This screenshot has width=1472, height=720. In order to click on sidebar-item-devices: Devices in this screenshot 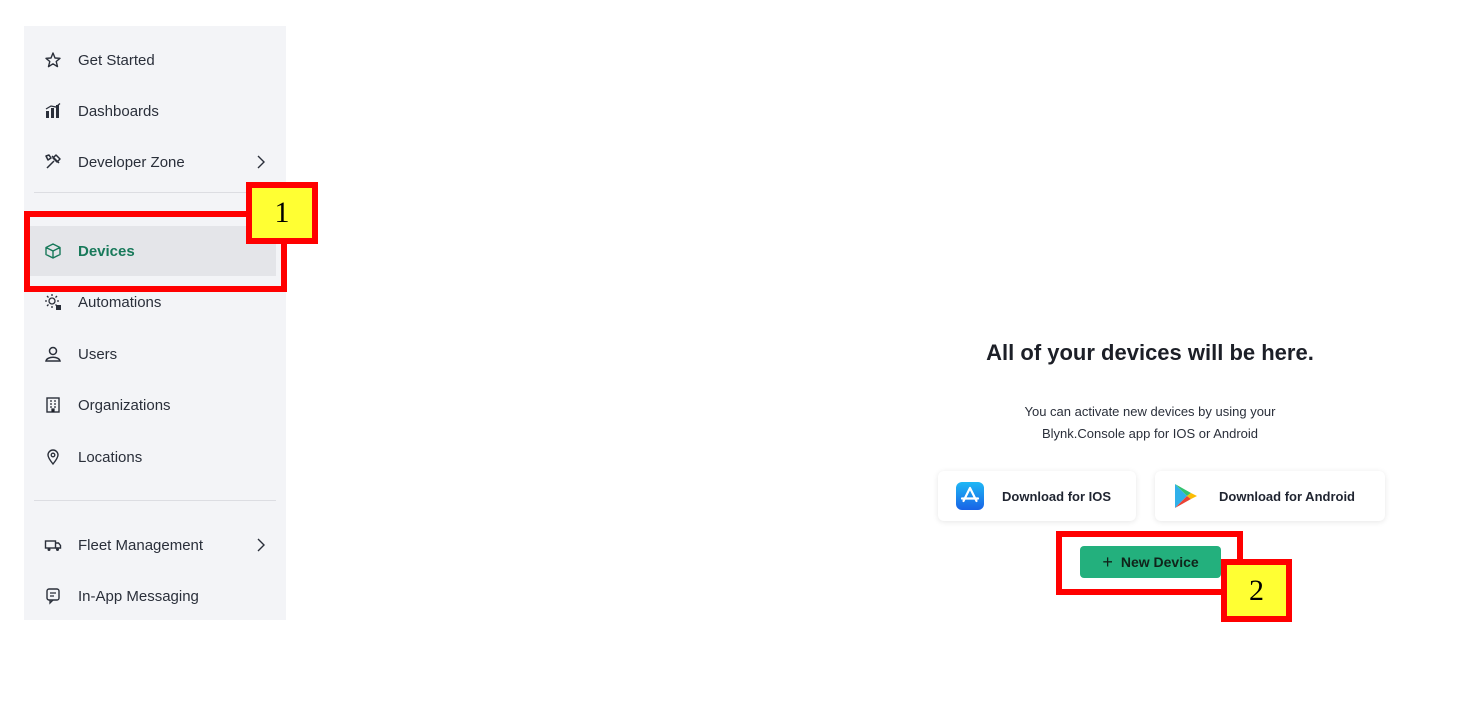, I will do `click(150, 251)`.